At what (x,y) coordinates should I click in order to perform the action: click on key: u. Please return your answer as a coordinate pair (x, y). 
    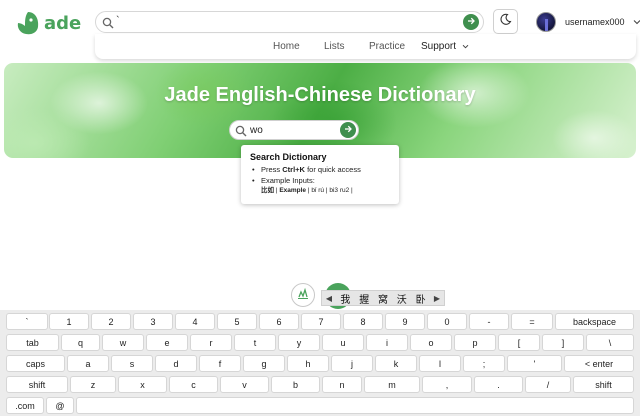
    Looking at the image, I should click on (343, 342).